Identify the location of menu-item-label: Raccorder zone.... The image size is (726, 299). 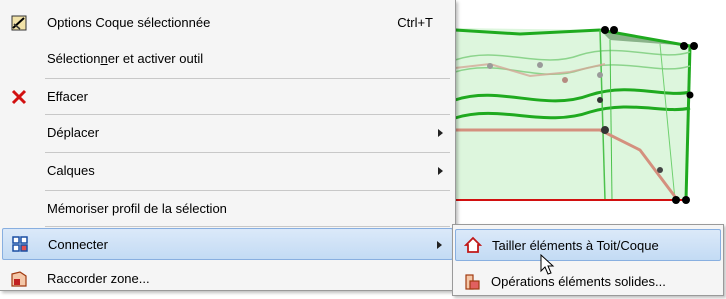
(98, 278).